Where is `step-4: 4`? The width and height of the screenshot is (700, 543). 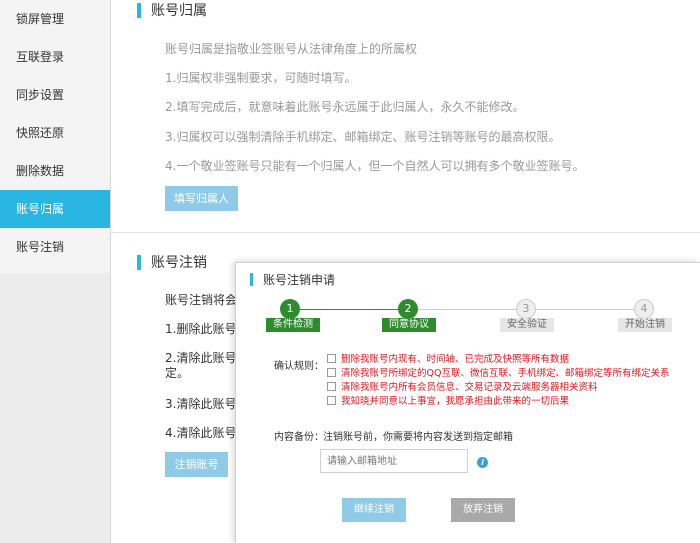 step-4: 4 is located at coordinates (644, 309).